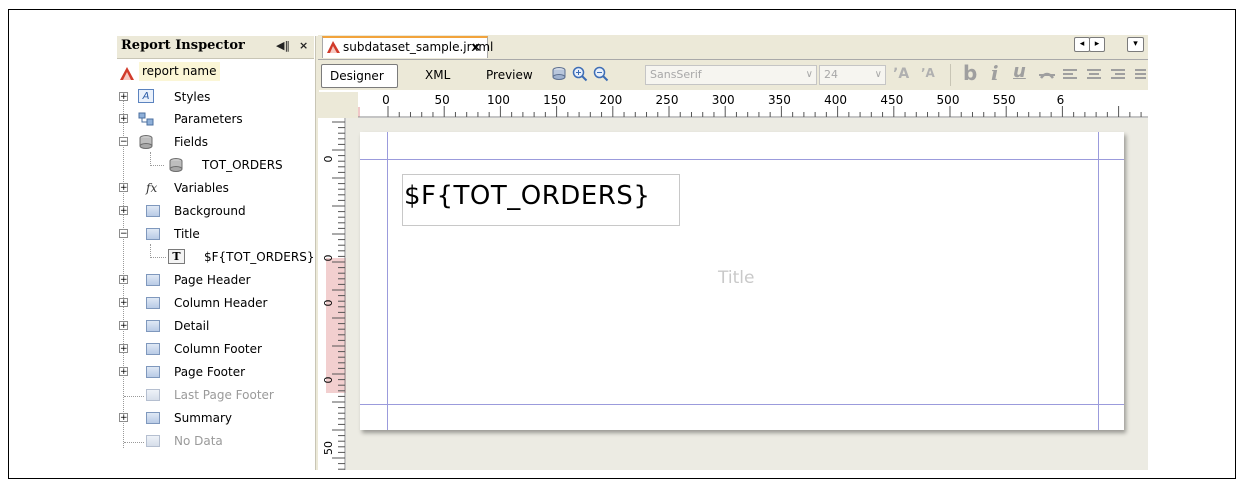  I want to click on underline-button: u, so click(1019, 71).